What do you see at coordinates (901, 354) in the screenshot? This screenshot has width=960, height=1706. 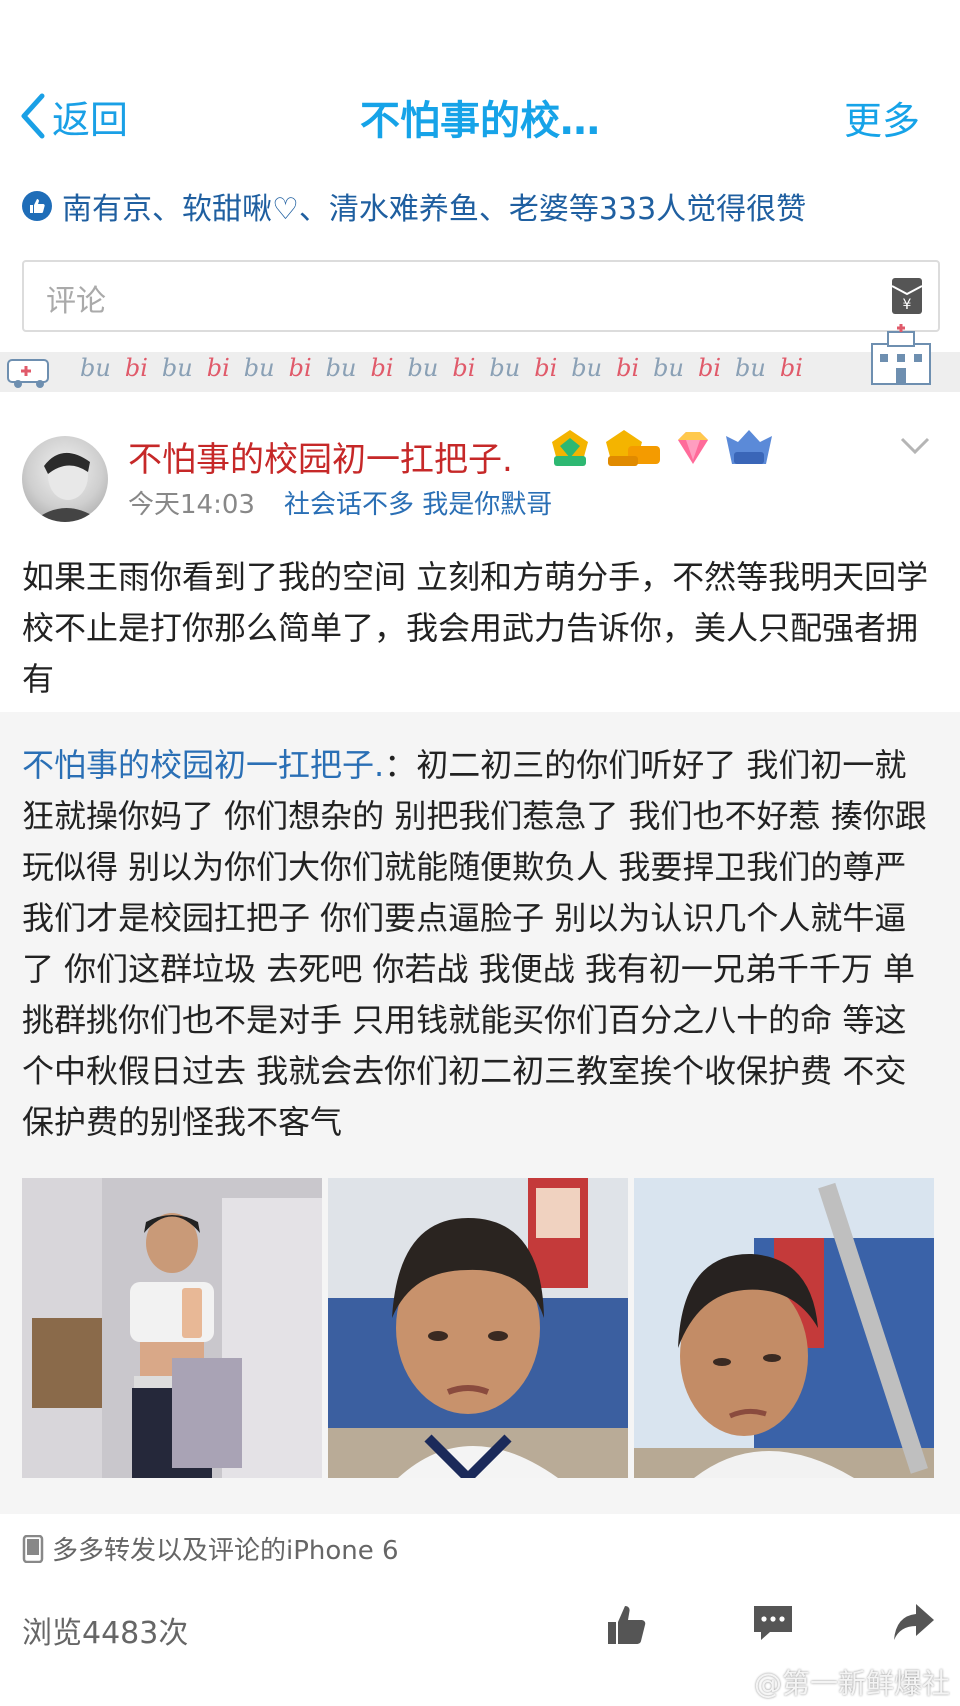 I see `hospital-icon` at bounding box center [901, 354].